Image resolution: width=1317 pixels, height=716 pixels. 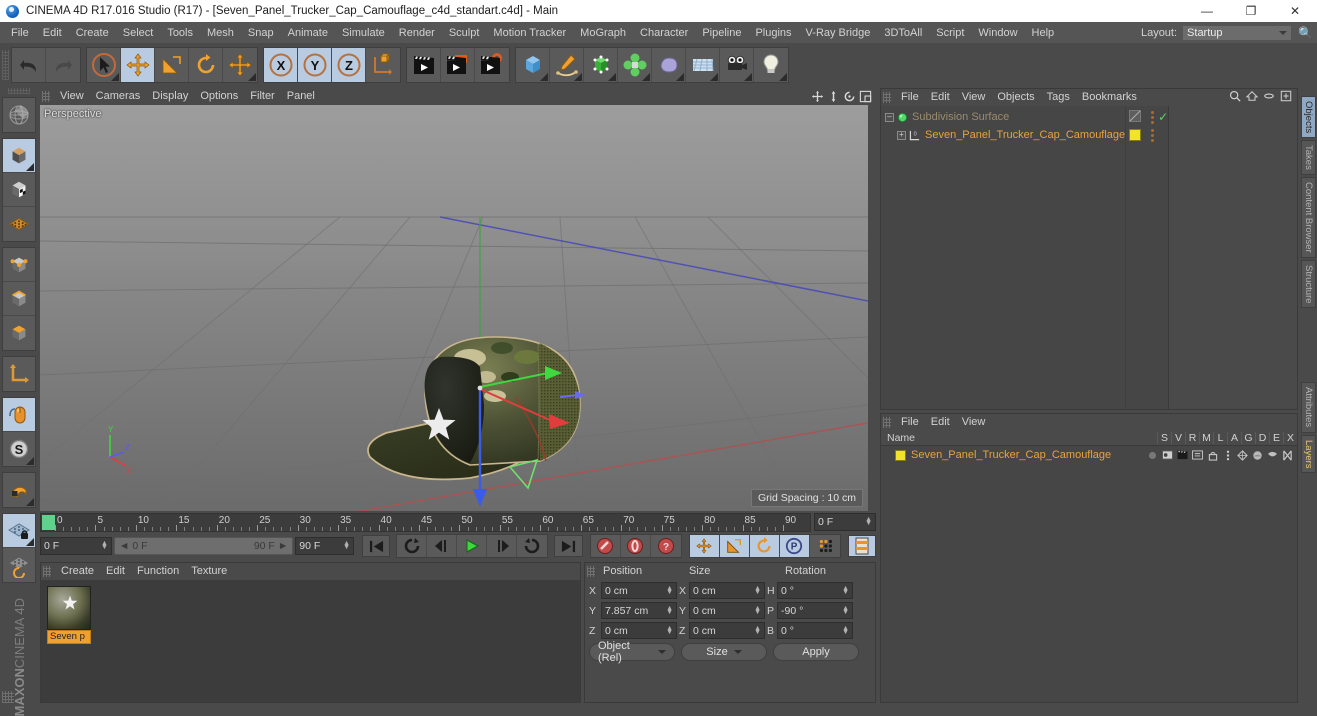 What do you see at coordinates (383, 65) in the screenshot?
I see `world-coordinate-icon` at bounding box center [383, 65].